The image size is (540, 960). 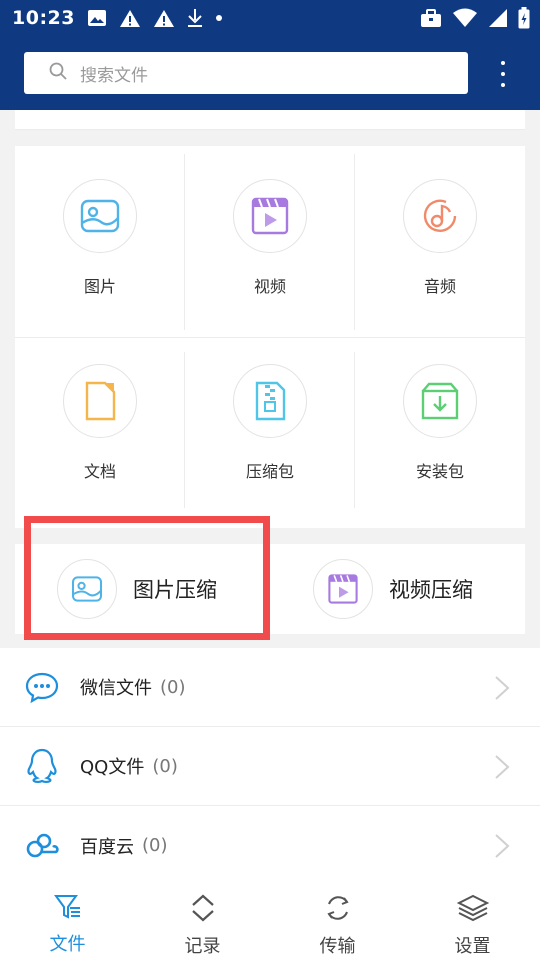 I want to click on category-videos: 视频, so click(x=270, y=238).